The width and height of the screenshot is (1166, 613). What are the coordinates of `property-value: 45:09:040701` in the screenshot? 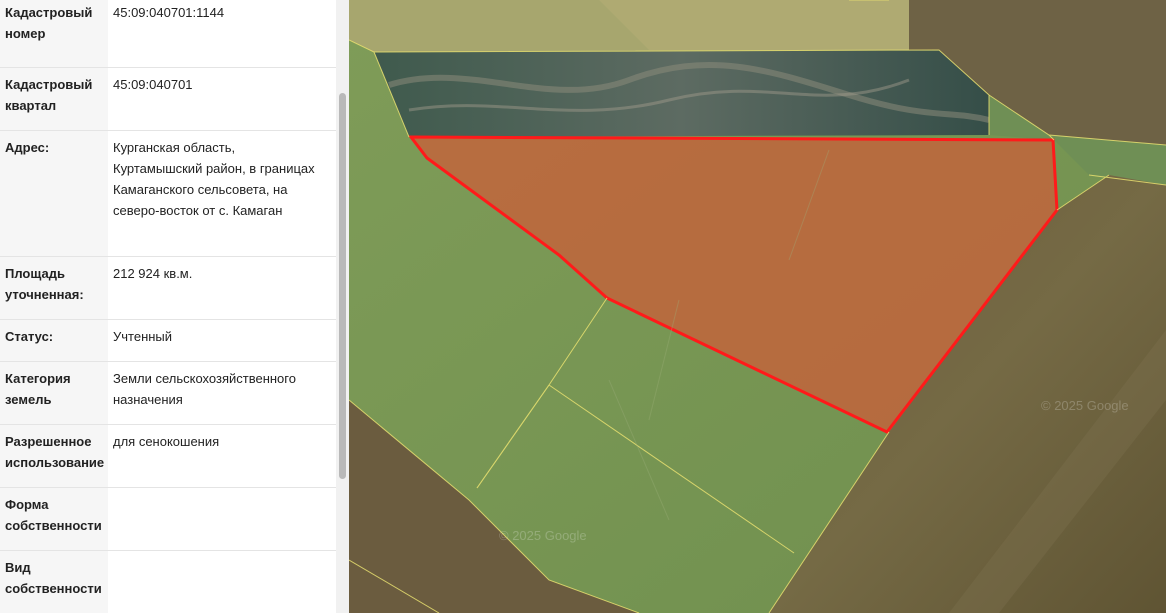 It's located at (153, 84).